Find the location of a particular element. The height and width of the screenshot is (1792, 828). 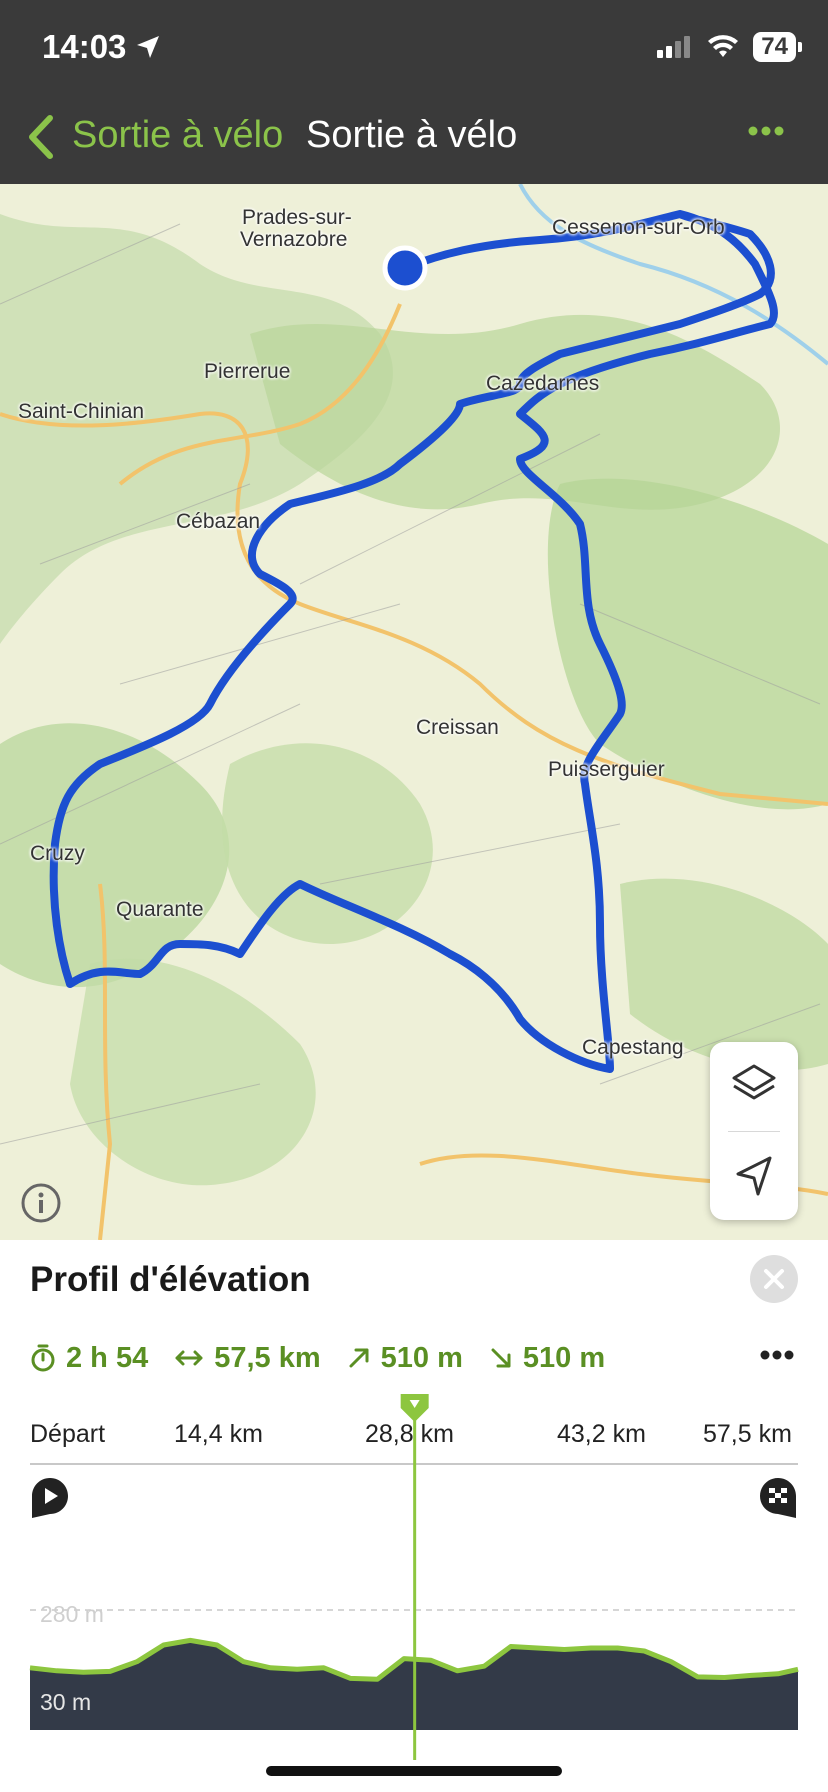

distance-stat: 57,5 km is located at coordinates (247, 1358).